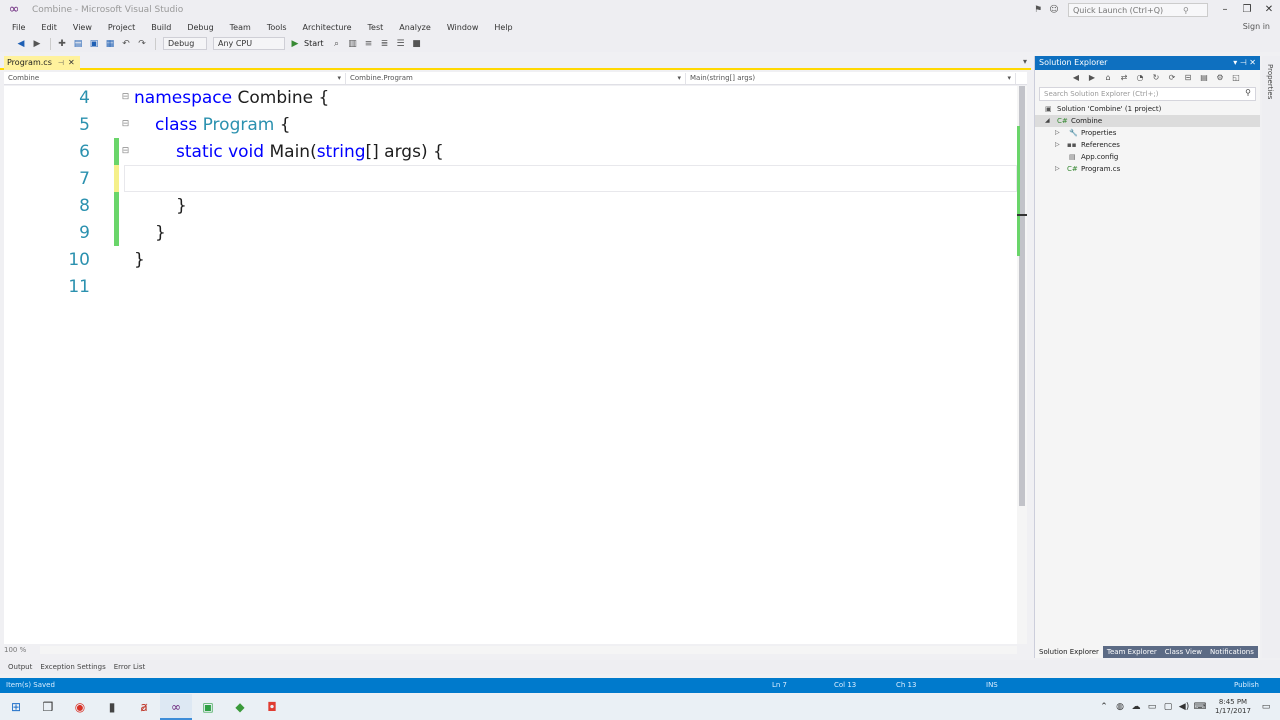  I want to click on tab-list-dropdown-icon: ▾, so click(1025, 61).